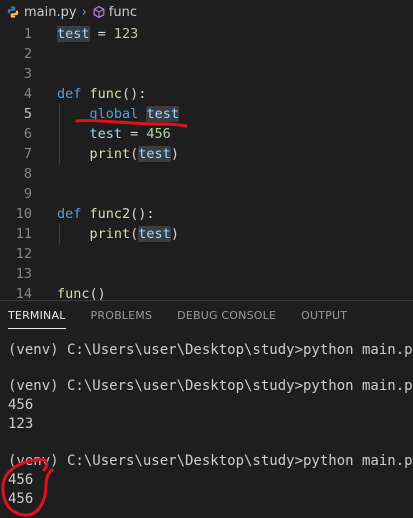  I want to click on line-number: 7, so click(27, 154).